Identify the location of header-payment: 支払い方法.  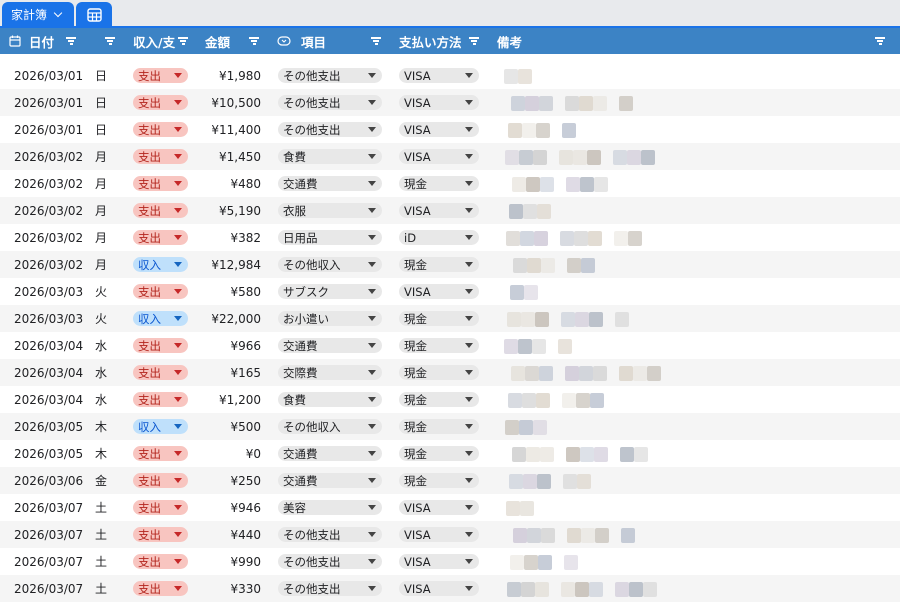
(430, 41).